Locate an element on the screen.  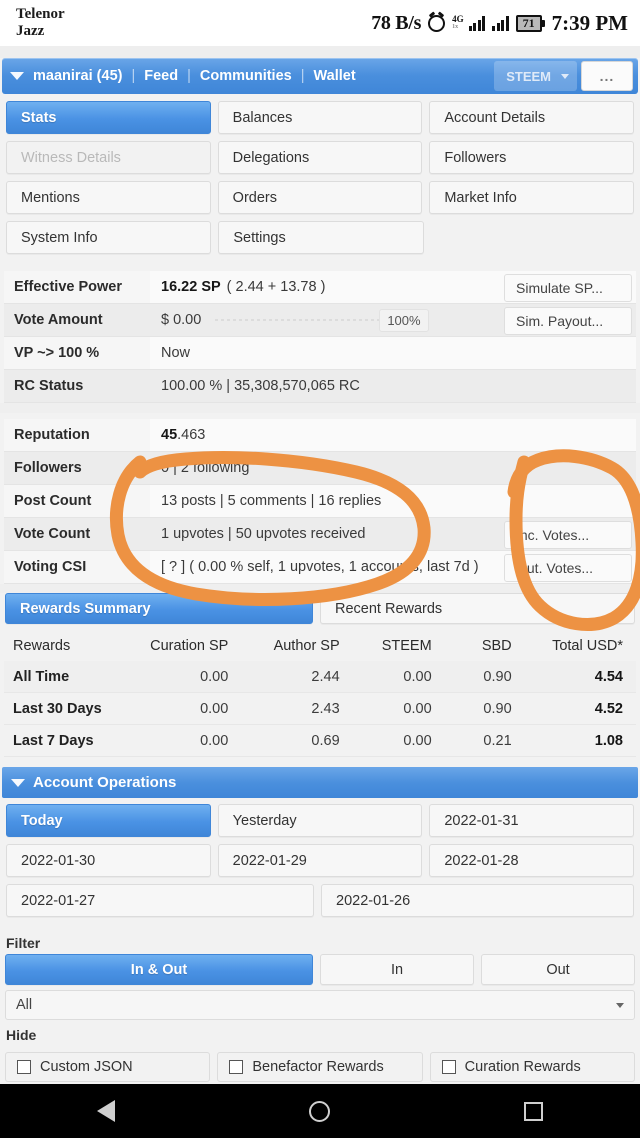
tab-account-details: Account Details is located at coordinates (532, 117).